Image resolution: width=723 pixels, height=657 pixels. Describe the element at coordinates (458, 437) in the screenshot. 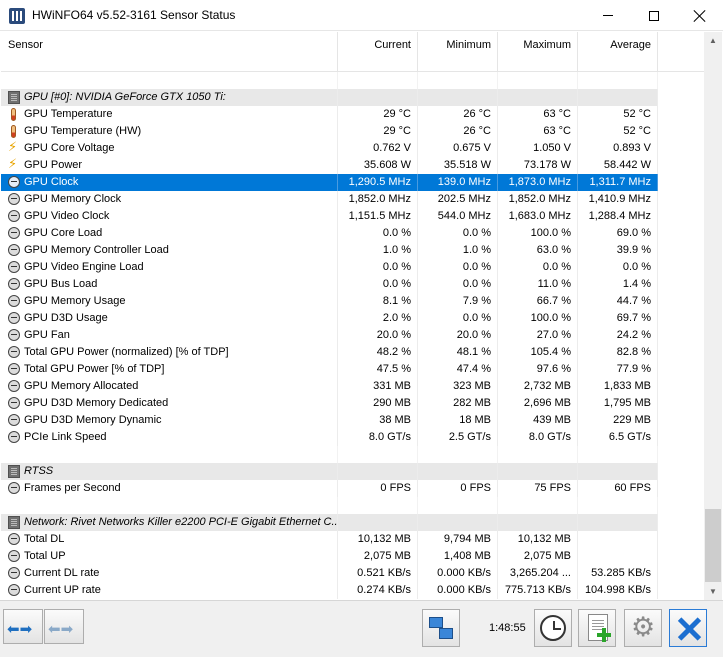

I see `sensor-value-minimum: 2.5 GT/s` at that location.